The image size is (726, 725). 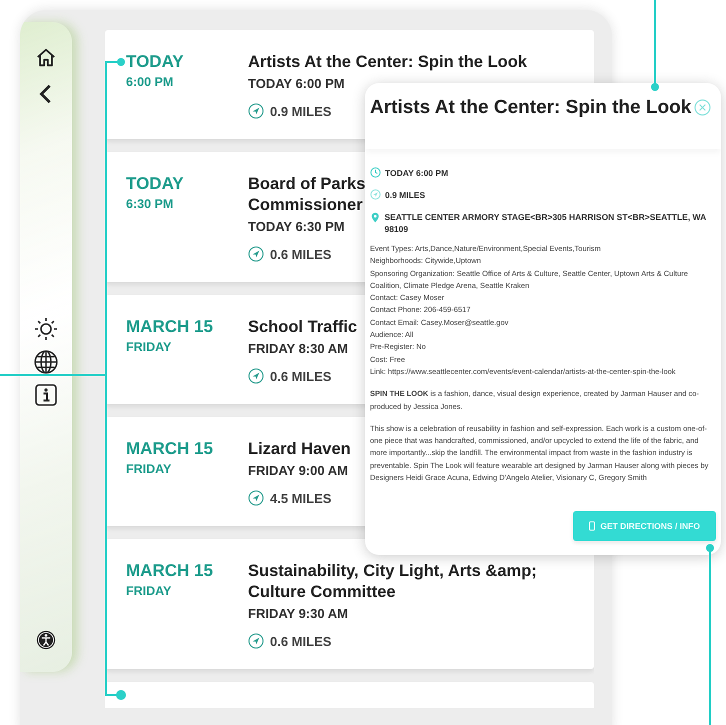 I want to click on event-title: Culture Committee, so click(x=322, y=592).